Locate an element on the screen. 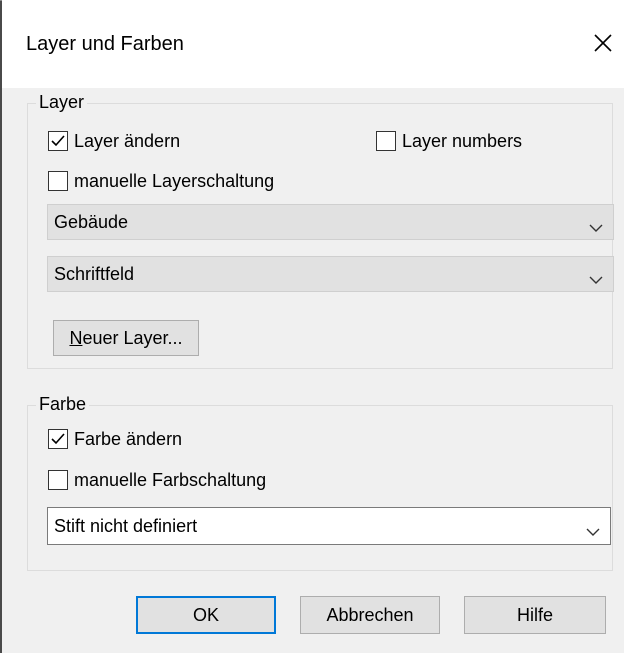 The image size is (624, 653). change-layer-label: Layer ändern is located at coordinates (127, 140).